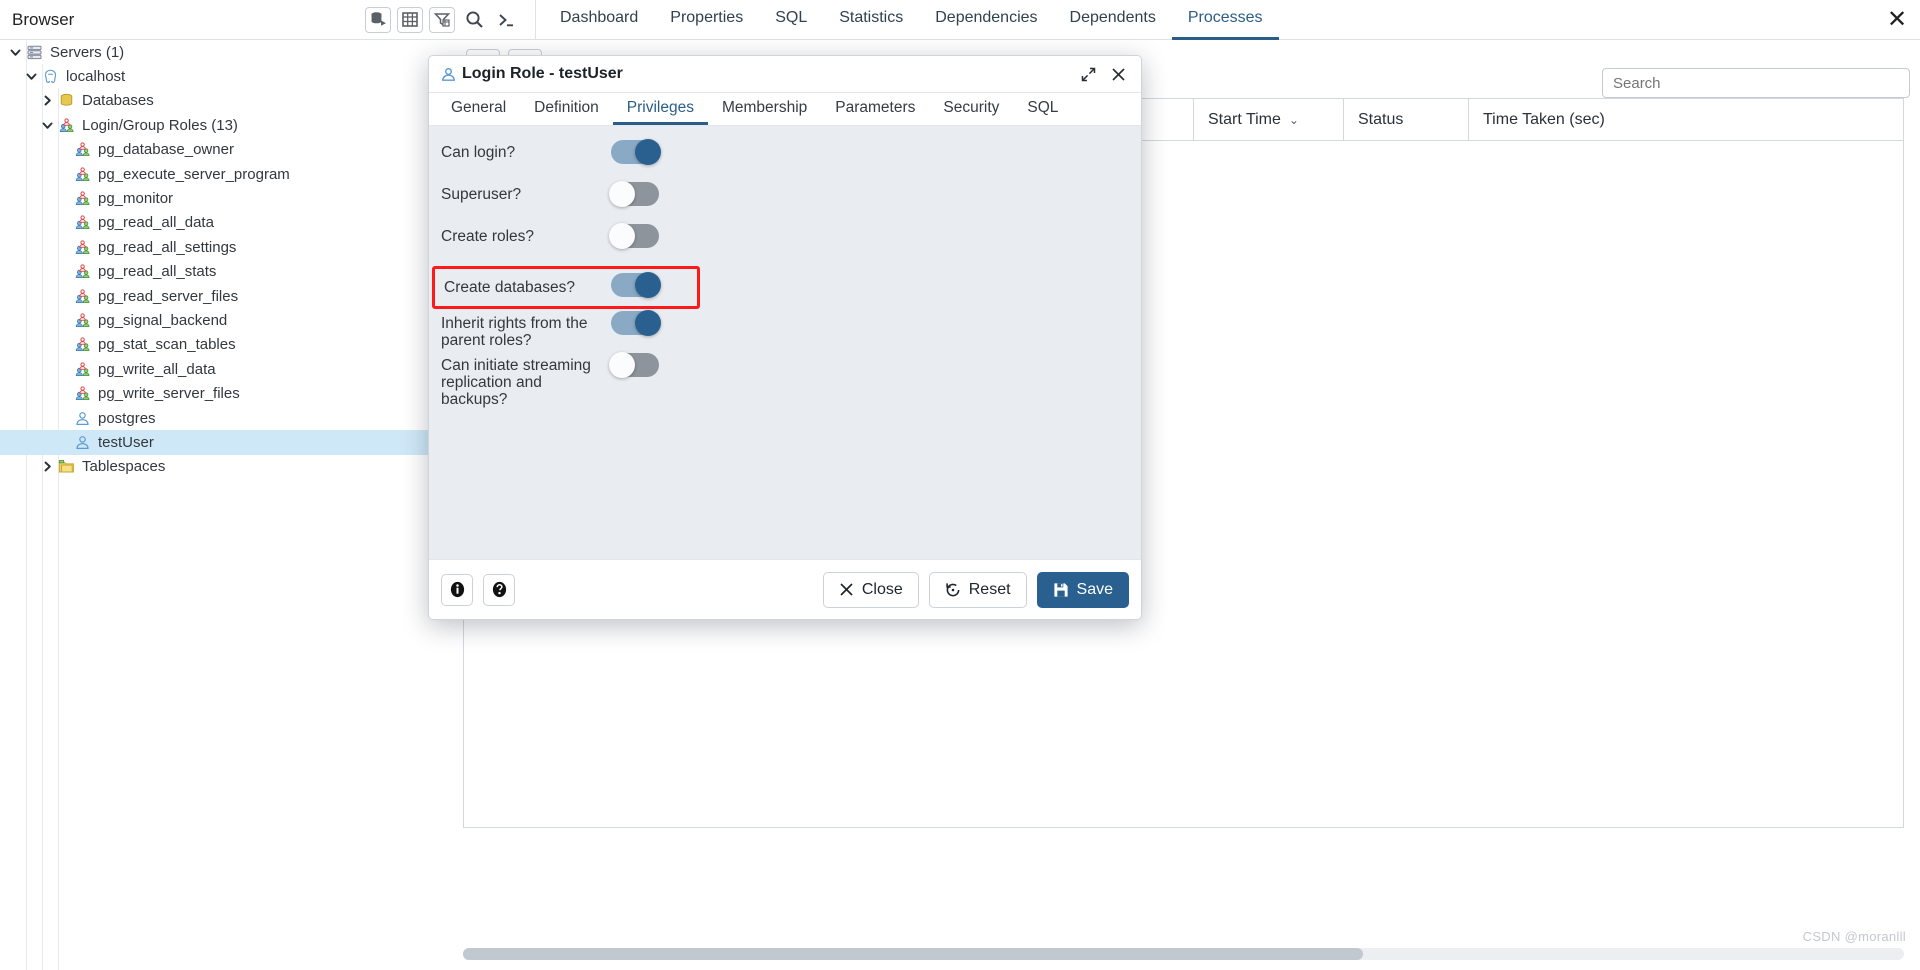  What do you see at coordinates (1113, 20) in the screenshot?
I see `tab-dependents: Dependents` at bounding box center [1113, 20].